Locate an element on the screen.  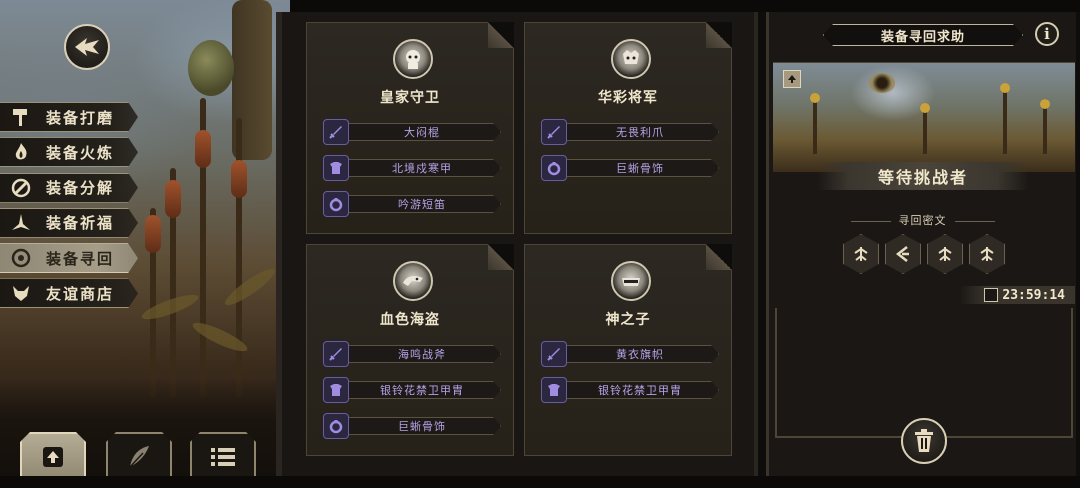
arrow-up-icon is located at coordinates (792, 79).